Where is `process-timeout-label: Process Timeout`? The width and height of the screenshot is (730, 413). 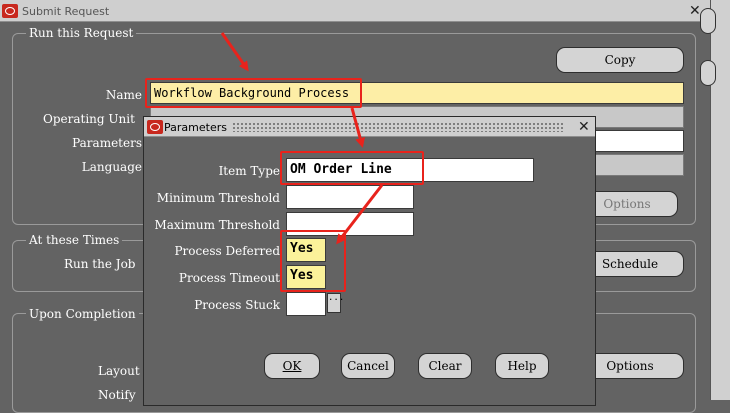 process-timeout-label: Process Timeout is located at coordinates (229, 278).